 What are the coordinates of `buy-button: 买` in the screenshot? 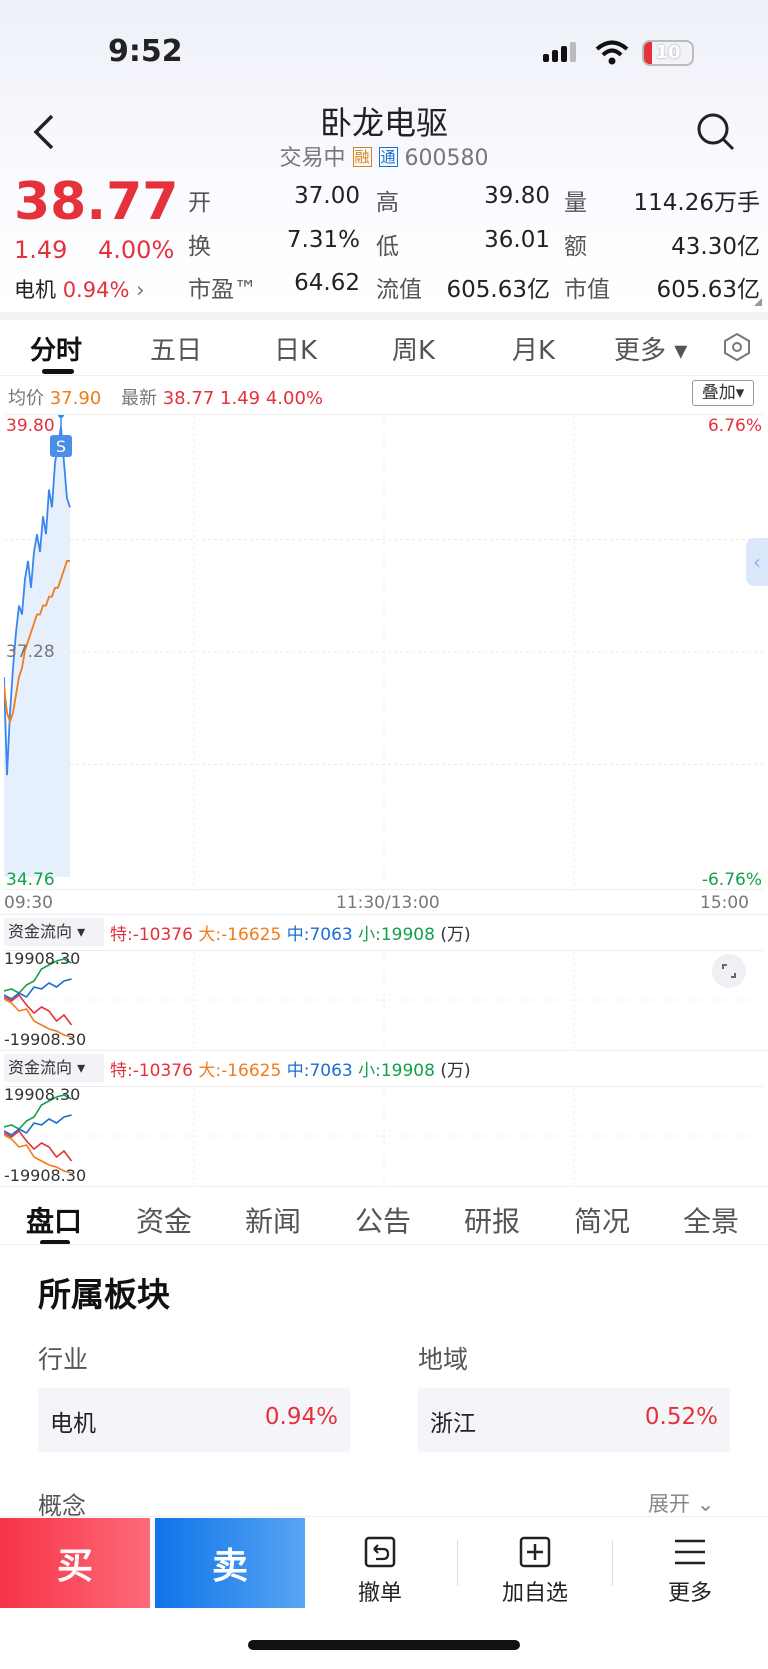 It's located at (75, 1563).